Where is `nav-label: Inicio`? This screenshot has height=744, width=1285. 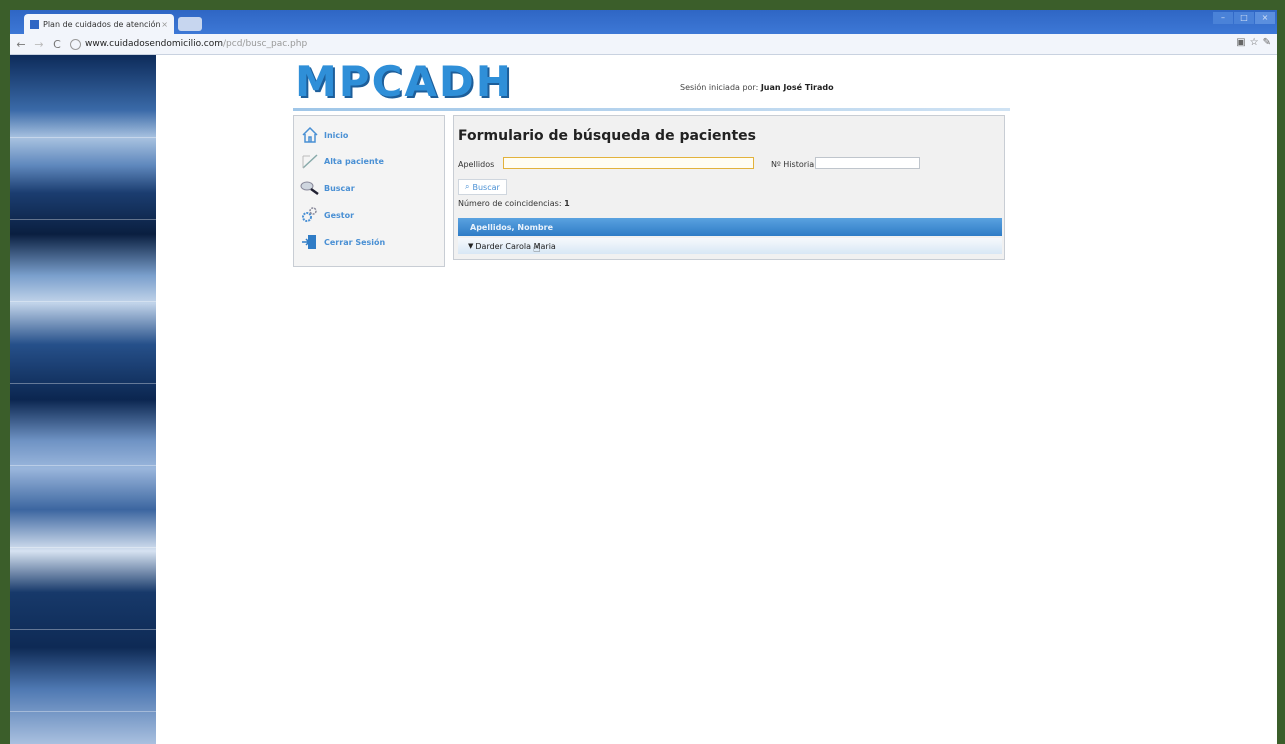
nav-label: Inicio is located at coordinates (336, 135).